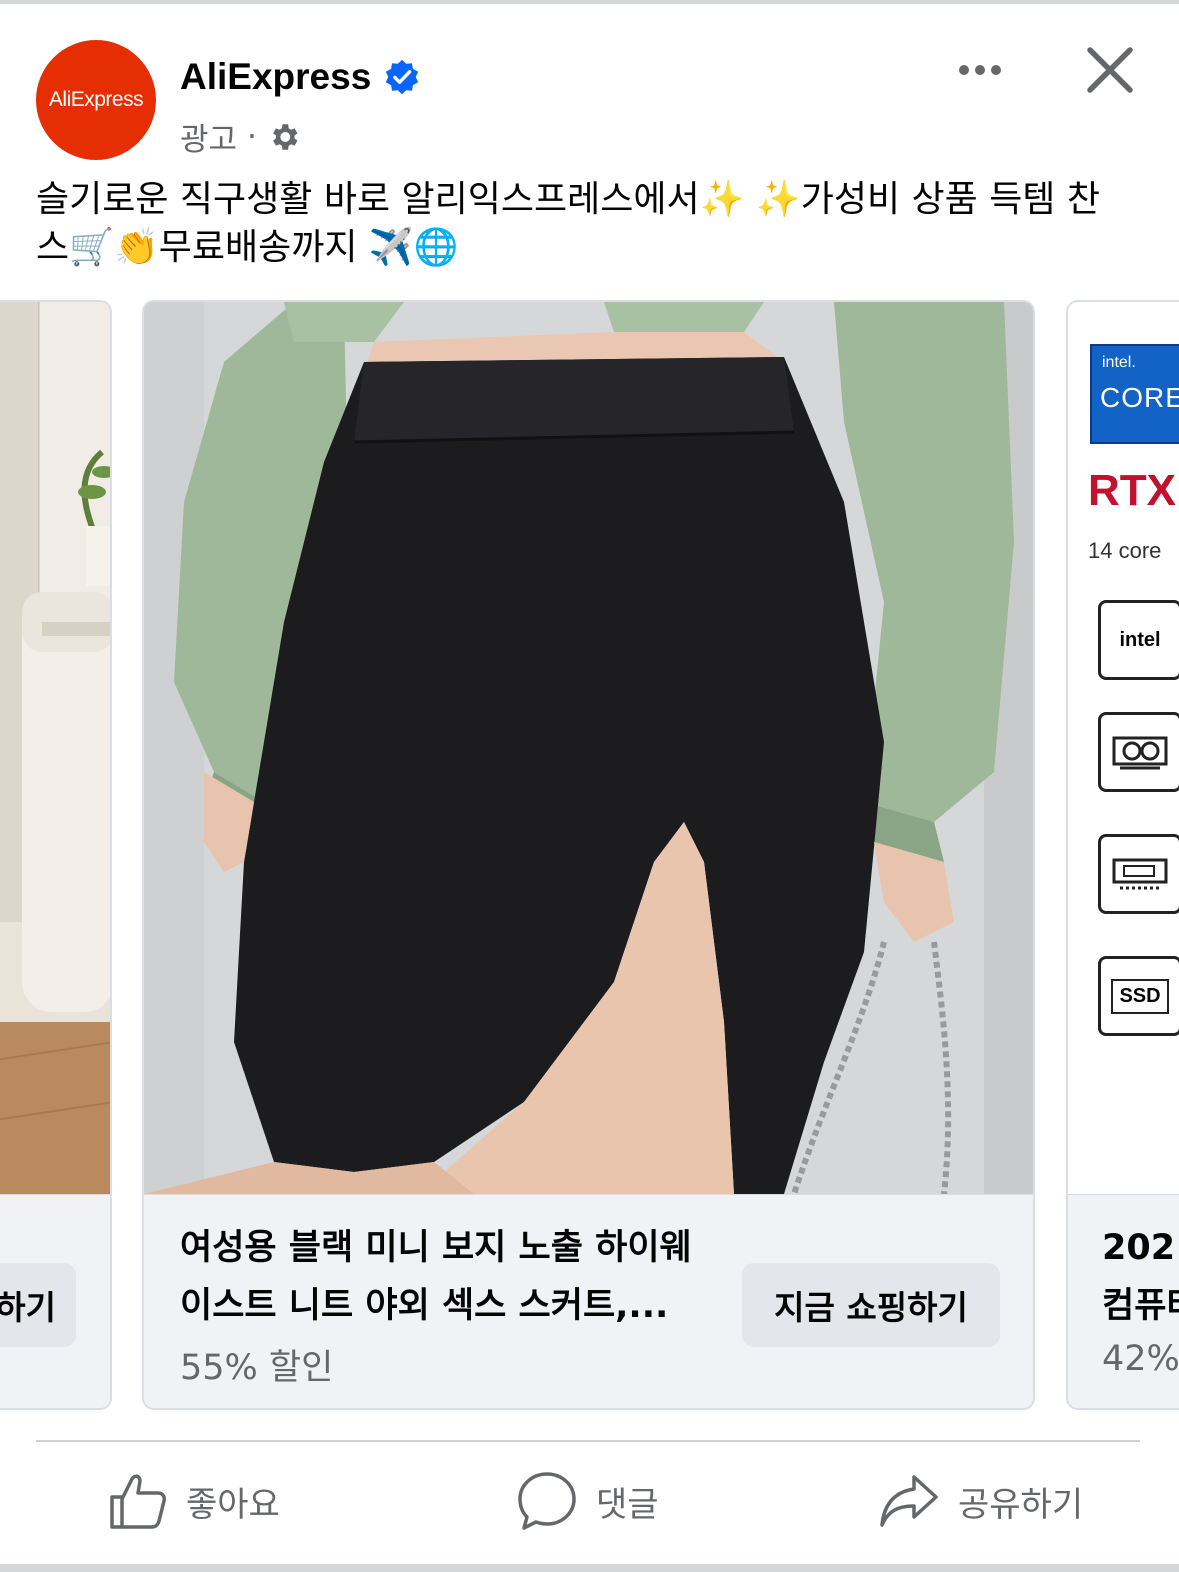 The width and height of the screenshot is (1179, 1572). I want to click on intel-logo-icon: intel, so click(1138, 640).